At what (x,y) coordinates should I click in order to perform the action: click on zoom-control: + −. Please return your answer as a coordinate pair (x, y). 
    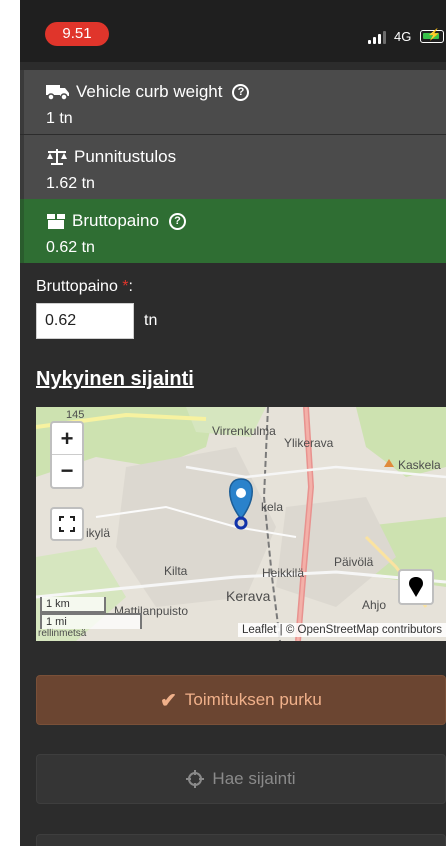
    Looking at the image, I should click on (67, 455).